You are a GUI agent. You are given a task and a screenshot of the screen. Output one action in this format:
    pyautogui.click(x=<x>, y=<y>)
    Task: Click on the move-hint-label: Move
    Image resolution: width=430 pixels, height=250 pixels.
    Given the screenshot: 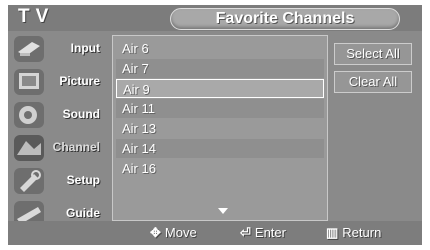 What is the action you would take?
    pyautogui.click(x=180, y=232)
    